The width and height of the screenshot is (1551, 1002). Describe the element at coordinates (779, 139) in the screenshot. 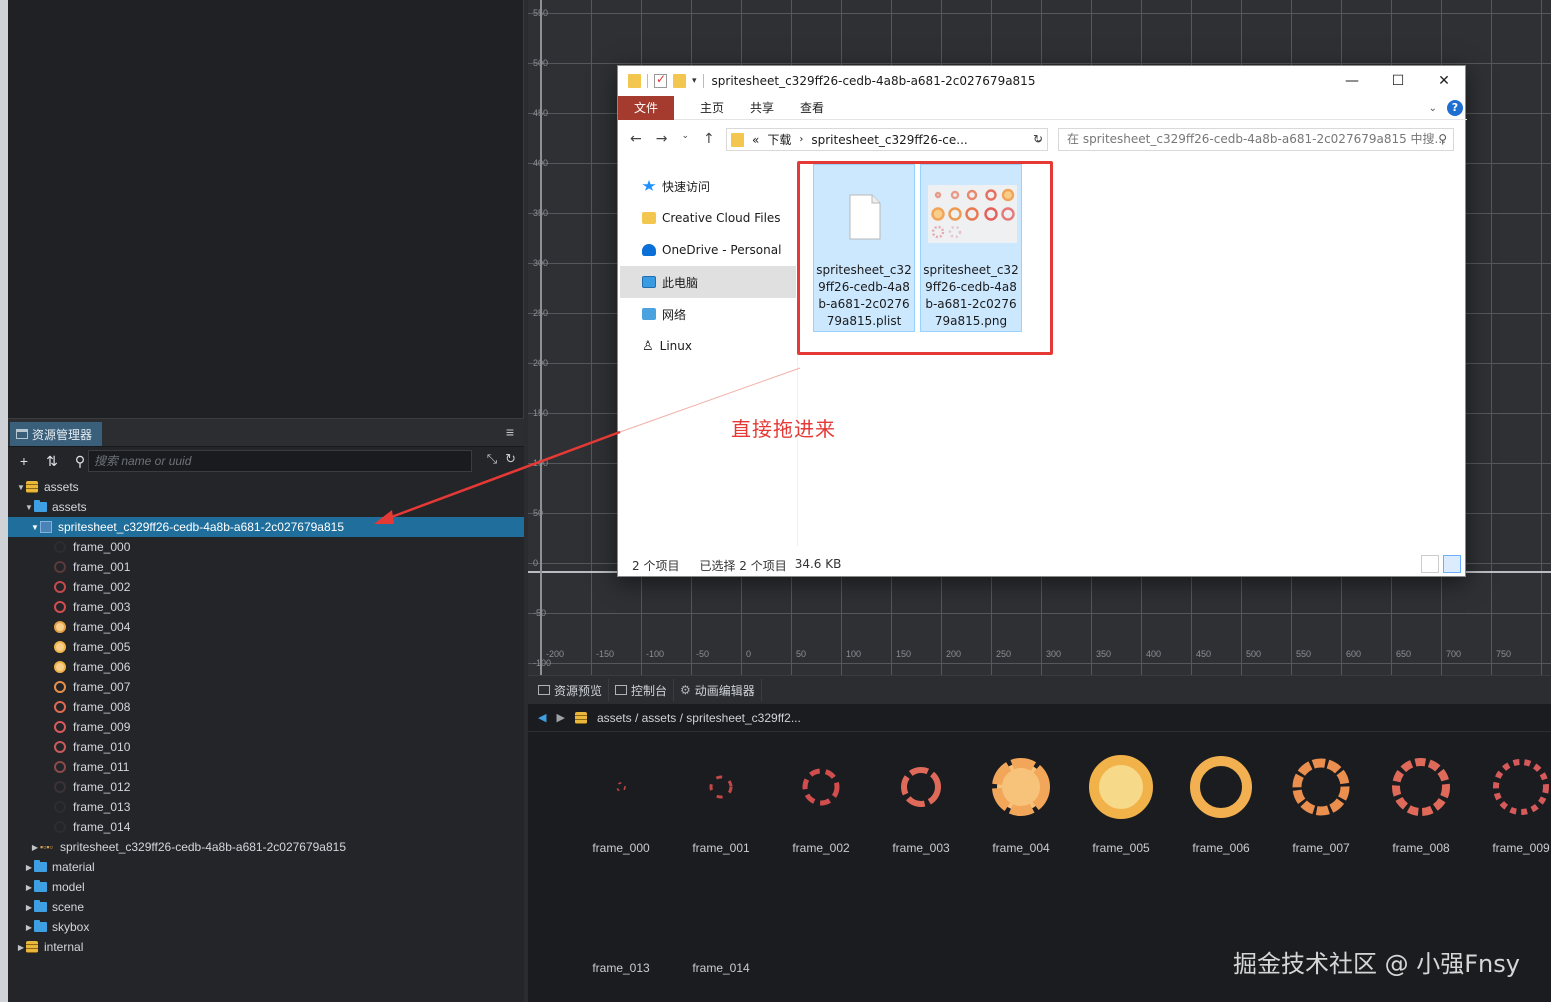

I see `breadcrumb-downloads: 下载` at that location.